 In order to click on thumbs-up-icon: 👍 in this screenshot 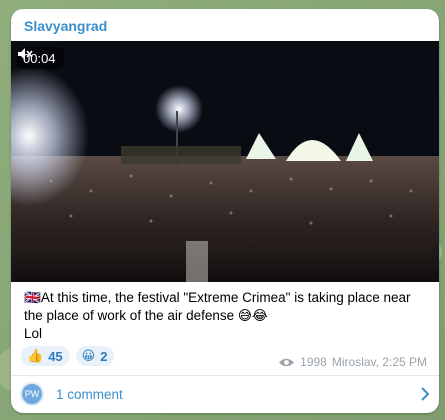, I will do `click(35, 355)`.